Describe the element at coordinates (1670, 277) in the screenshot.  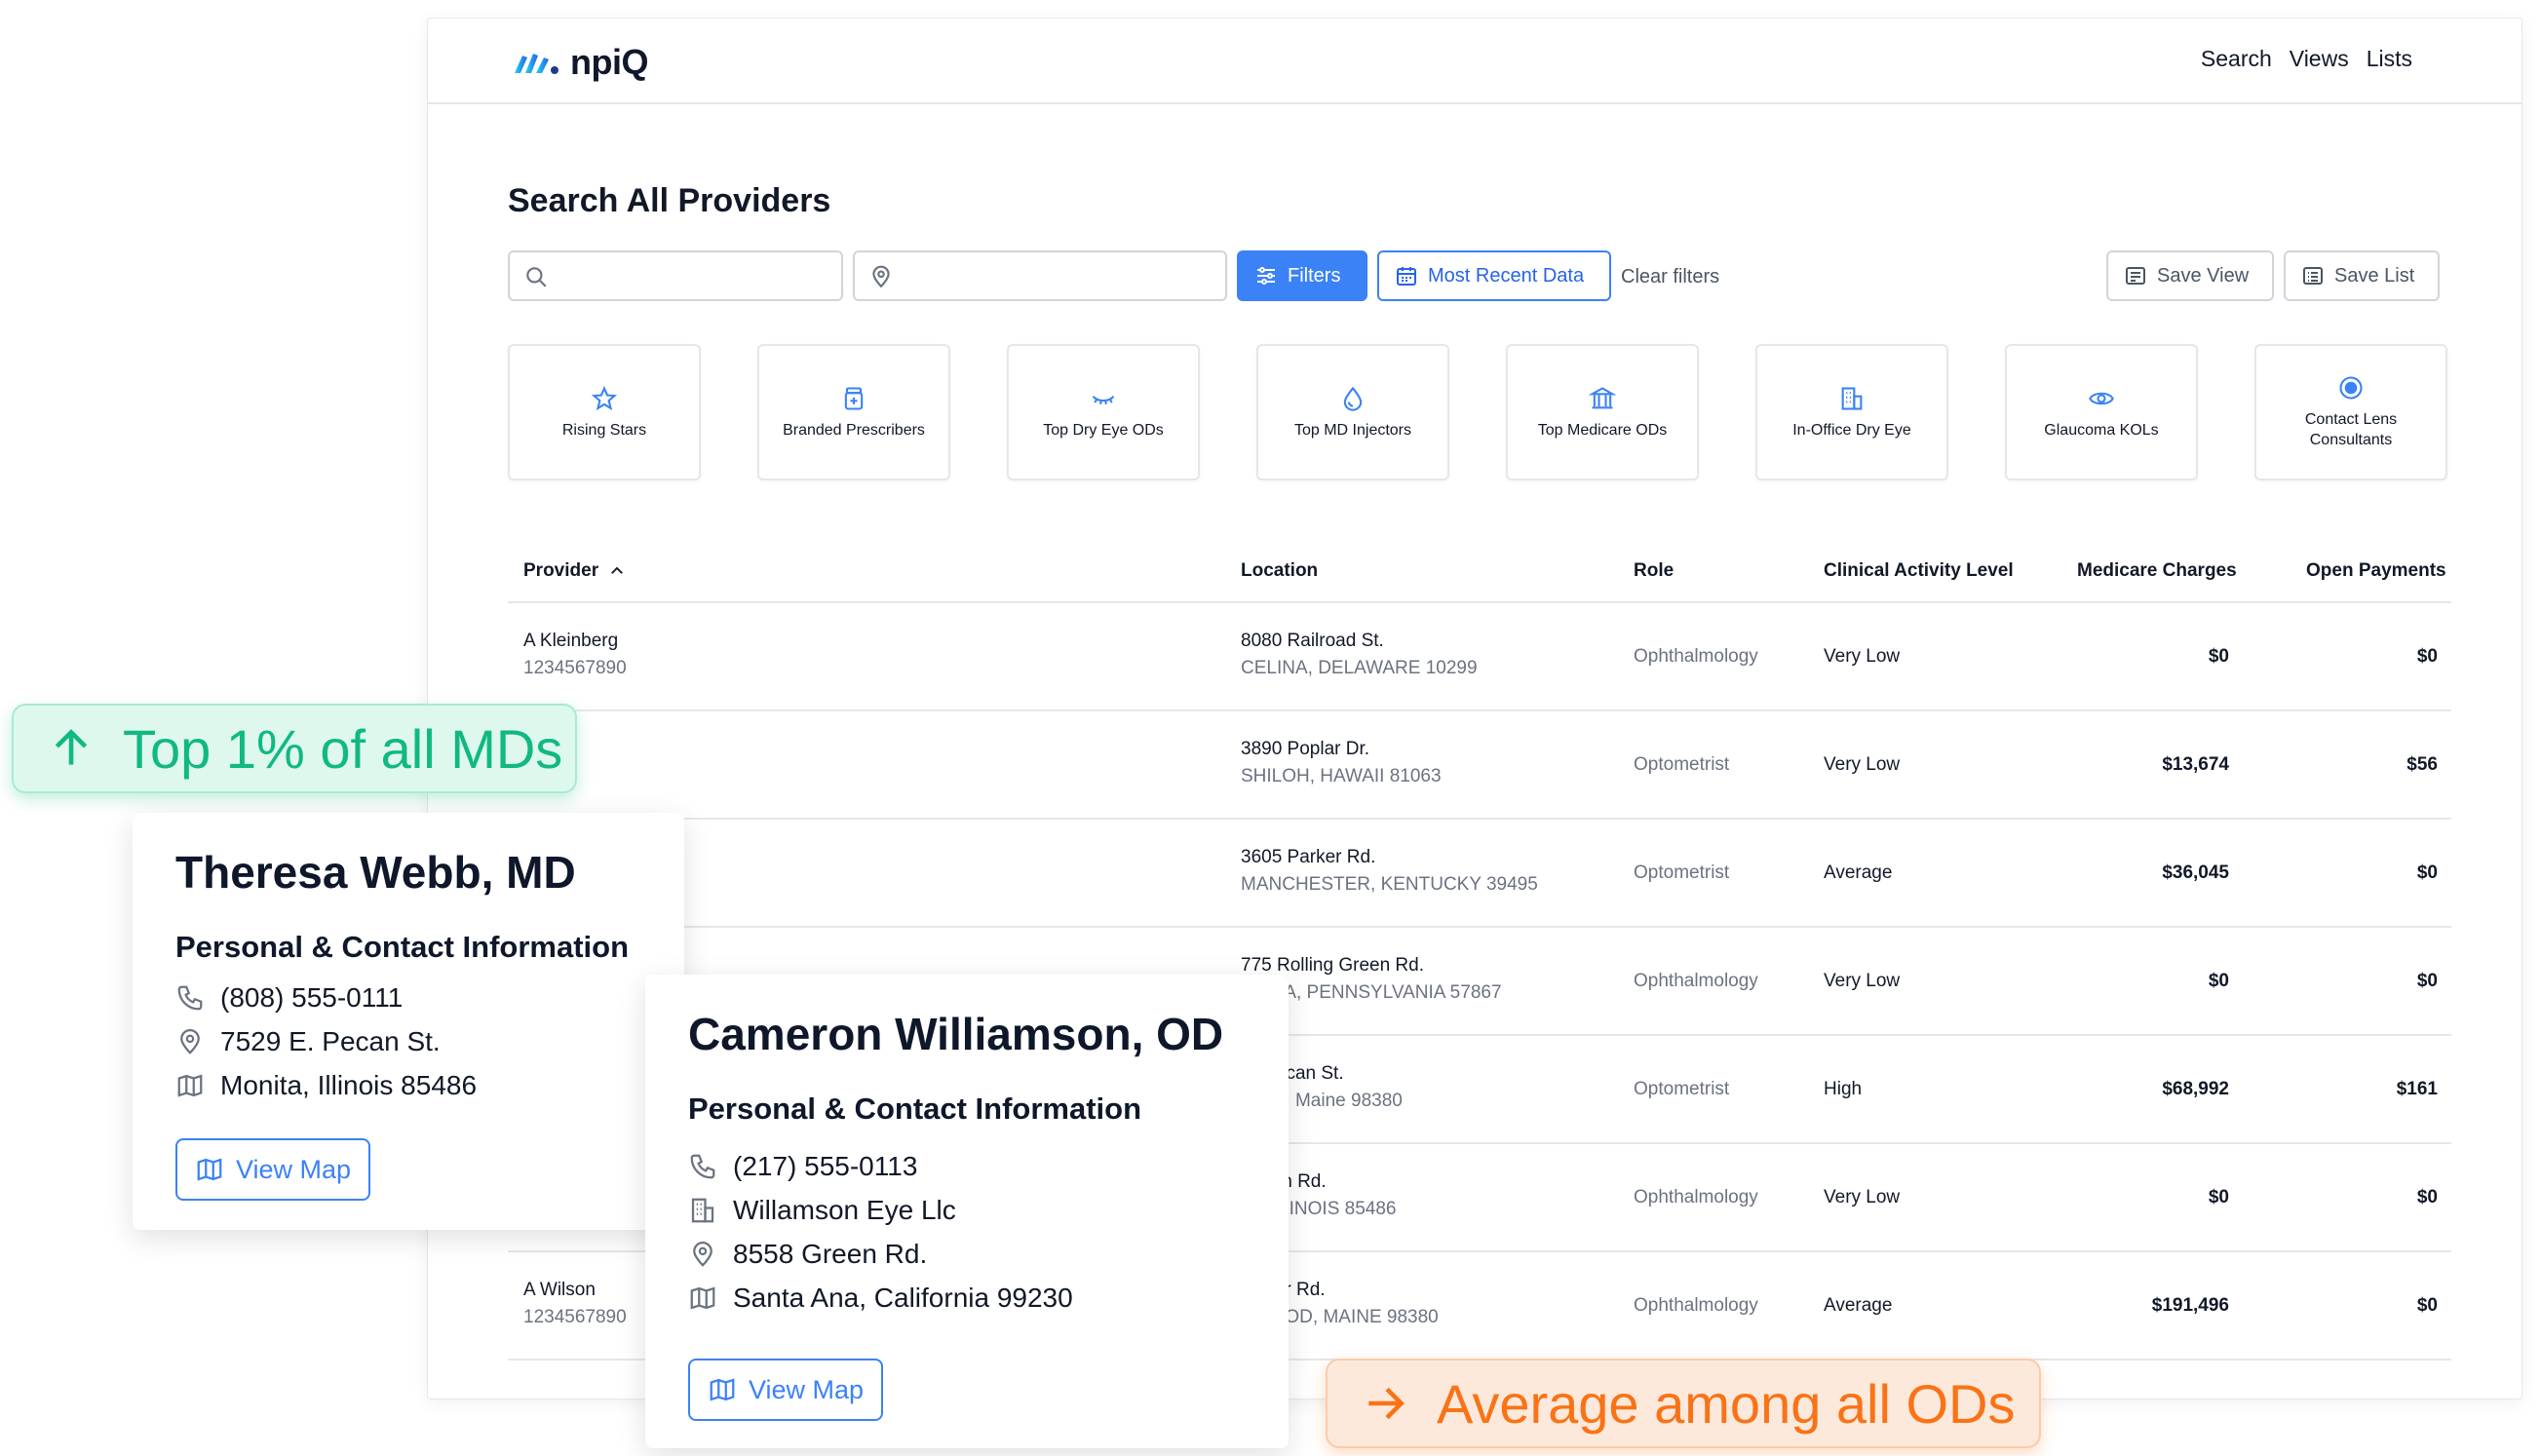
I see `clear-filters-link: Clear filters` at that location.